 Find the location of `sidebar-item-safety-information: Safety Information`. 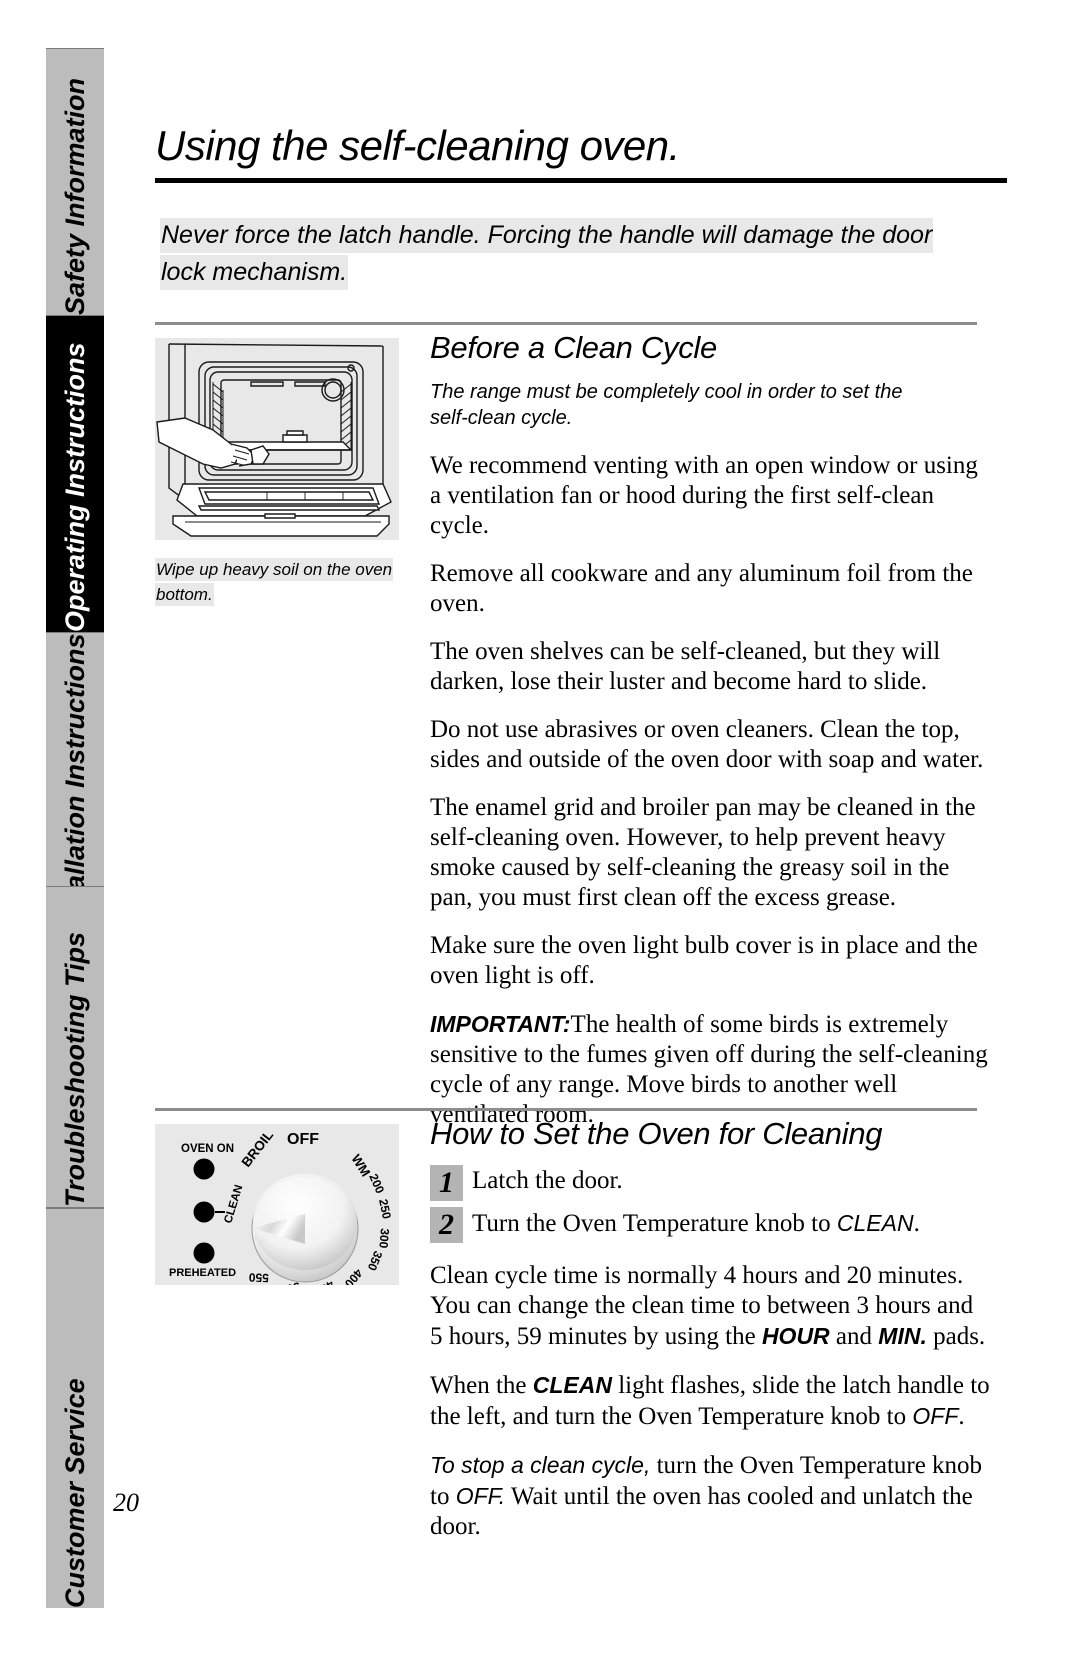

sidebar-item-safety-information: Safety Information is located at coordinates (75, 182).